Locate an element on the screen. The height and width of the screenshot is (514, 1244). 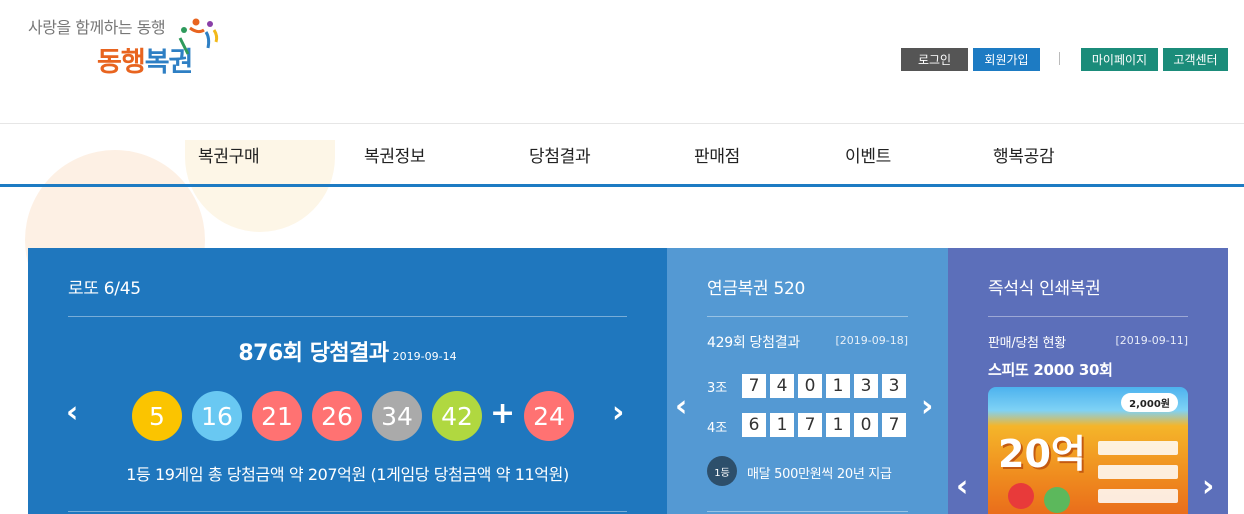
instant-prev-arrow-icon: ‹ is located at coordinates (962, 487).